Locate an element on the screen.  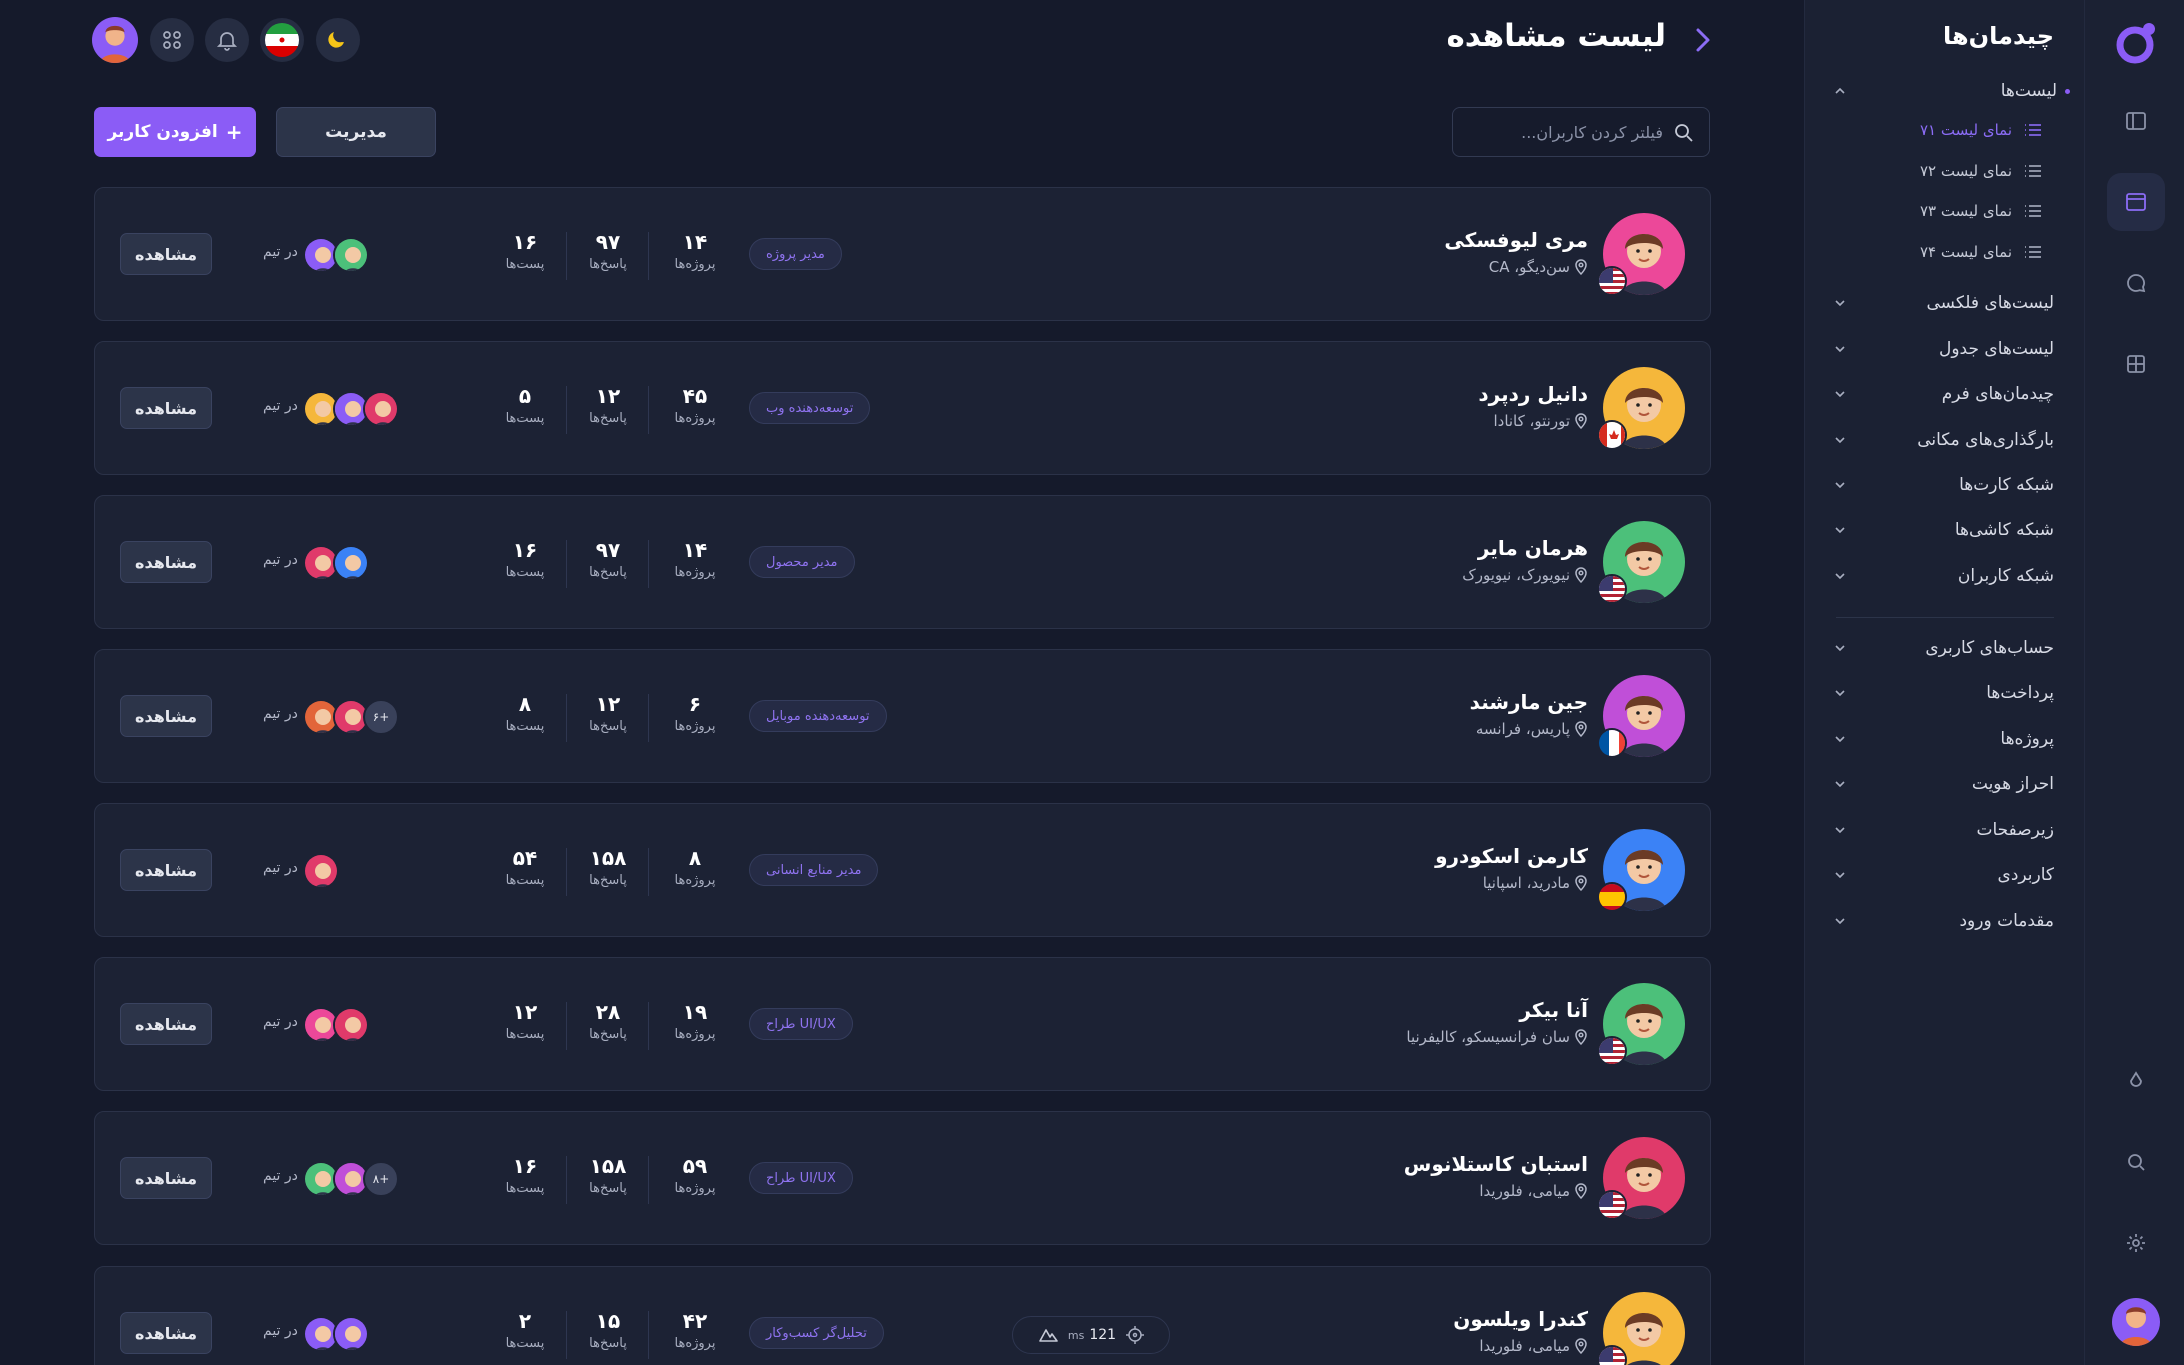
stat-posts: ۵ پست‌ها is located at coordinates (525, 405).